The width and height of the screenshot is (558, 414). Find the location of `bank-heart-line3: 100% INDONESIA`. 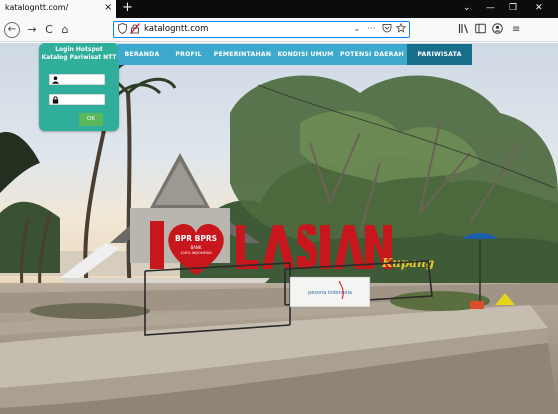

bank-heart-line3: 100% INDONESIA is located at coordinates (196, 253).